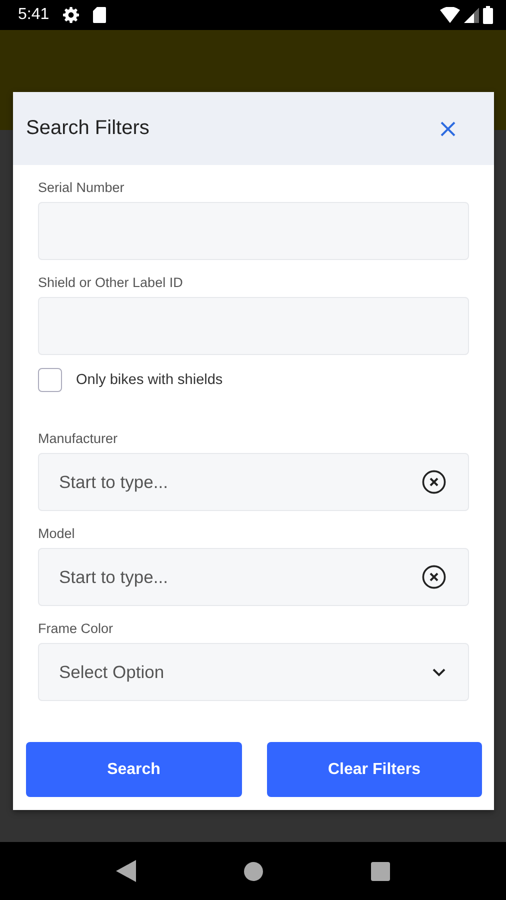  Describe the element at coordinates (253, 672) in the screenshot. I see `select-dropdown: Select Option` at that location.